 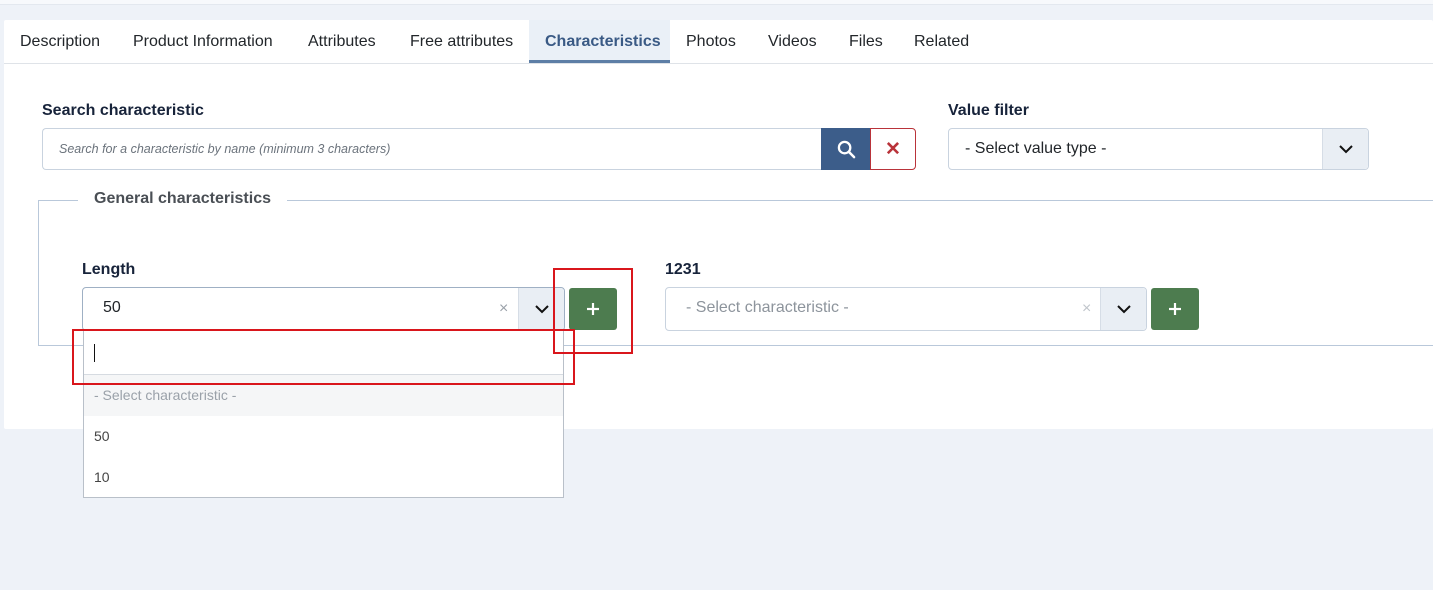 What do you see at coordinates (323, 309) in the screenshot?
I see `length-select: 50 ×` at bounding box center [323, 309].